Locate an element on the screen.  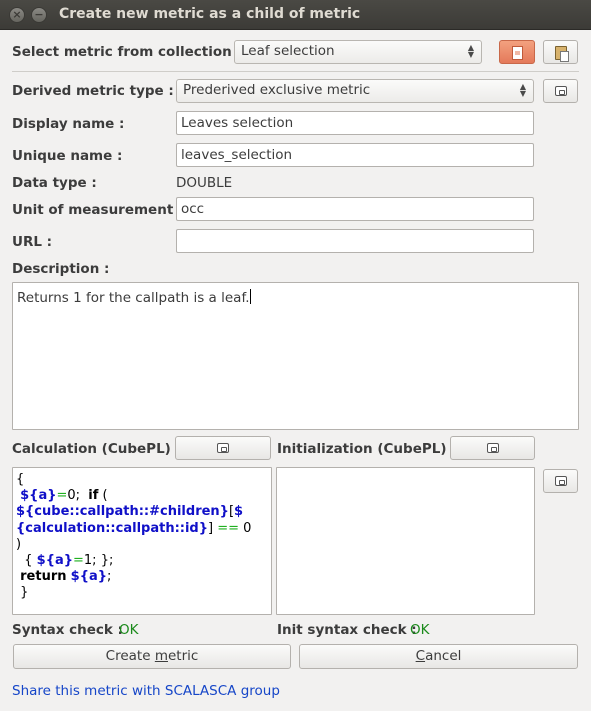
code-line: } is located at coordinates (142, 593).